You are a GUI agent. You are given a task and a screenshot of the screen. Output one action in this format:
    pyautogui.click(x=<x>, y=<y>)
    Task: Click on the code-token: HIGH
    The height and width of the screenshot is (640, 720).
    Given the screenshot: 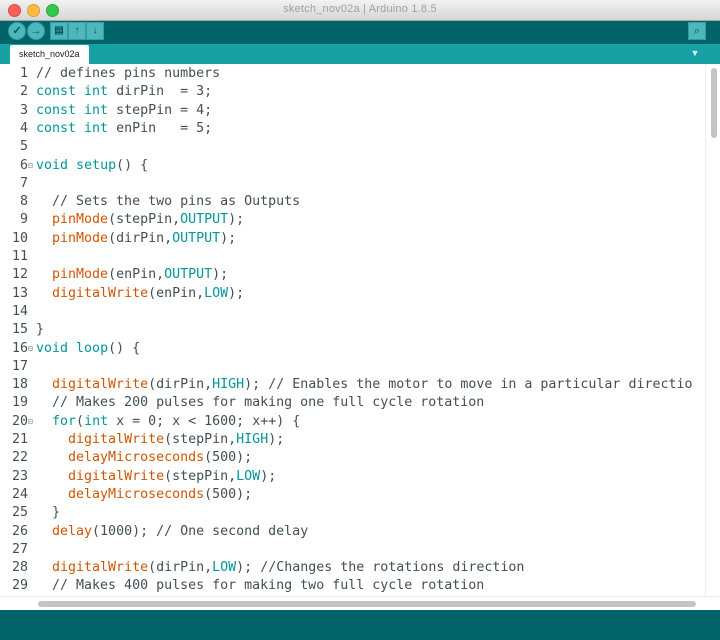 What is the action you would take?
    pyautogui.click(x=252, y=439)
    